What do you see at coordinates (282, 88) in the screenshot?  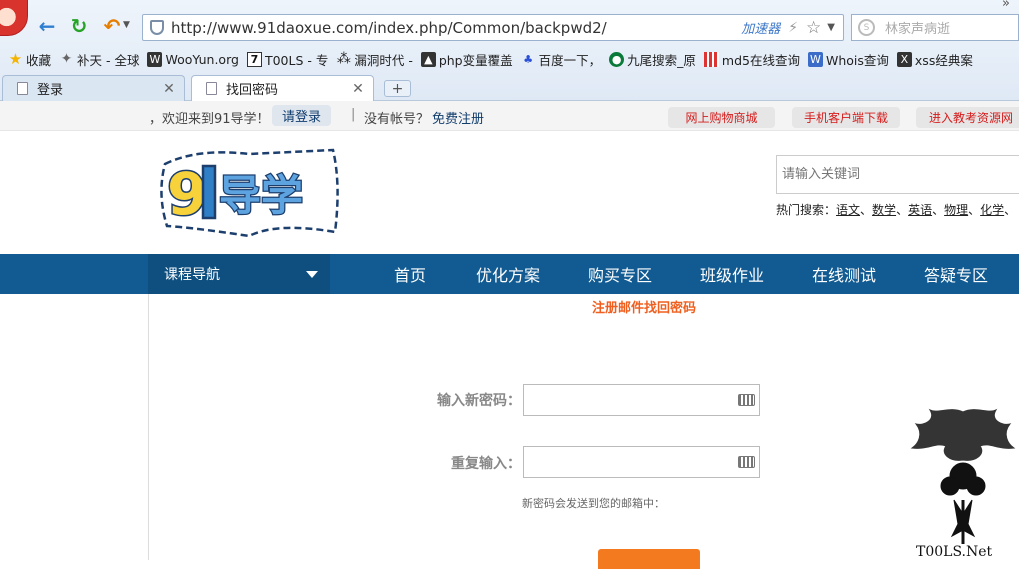 I see `tab-reset-password: 找回密码 ✕` at bounding box center [282, 88].